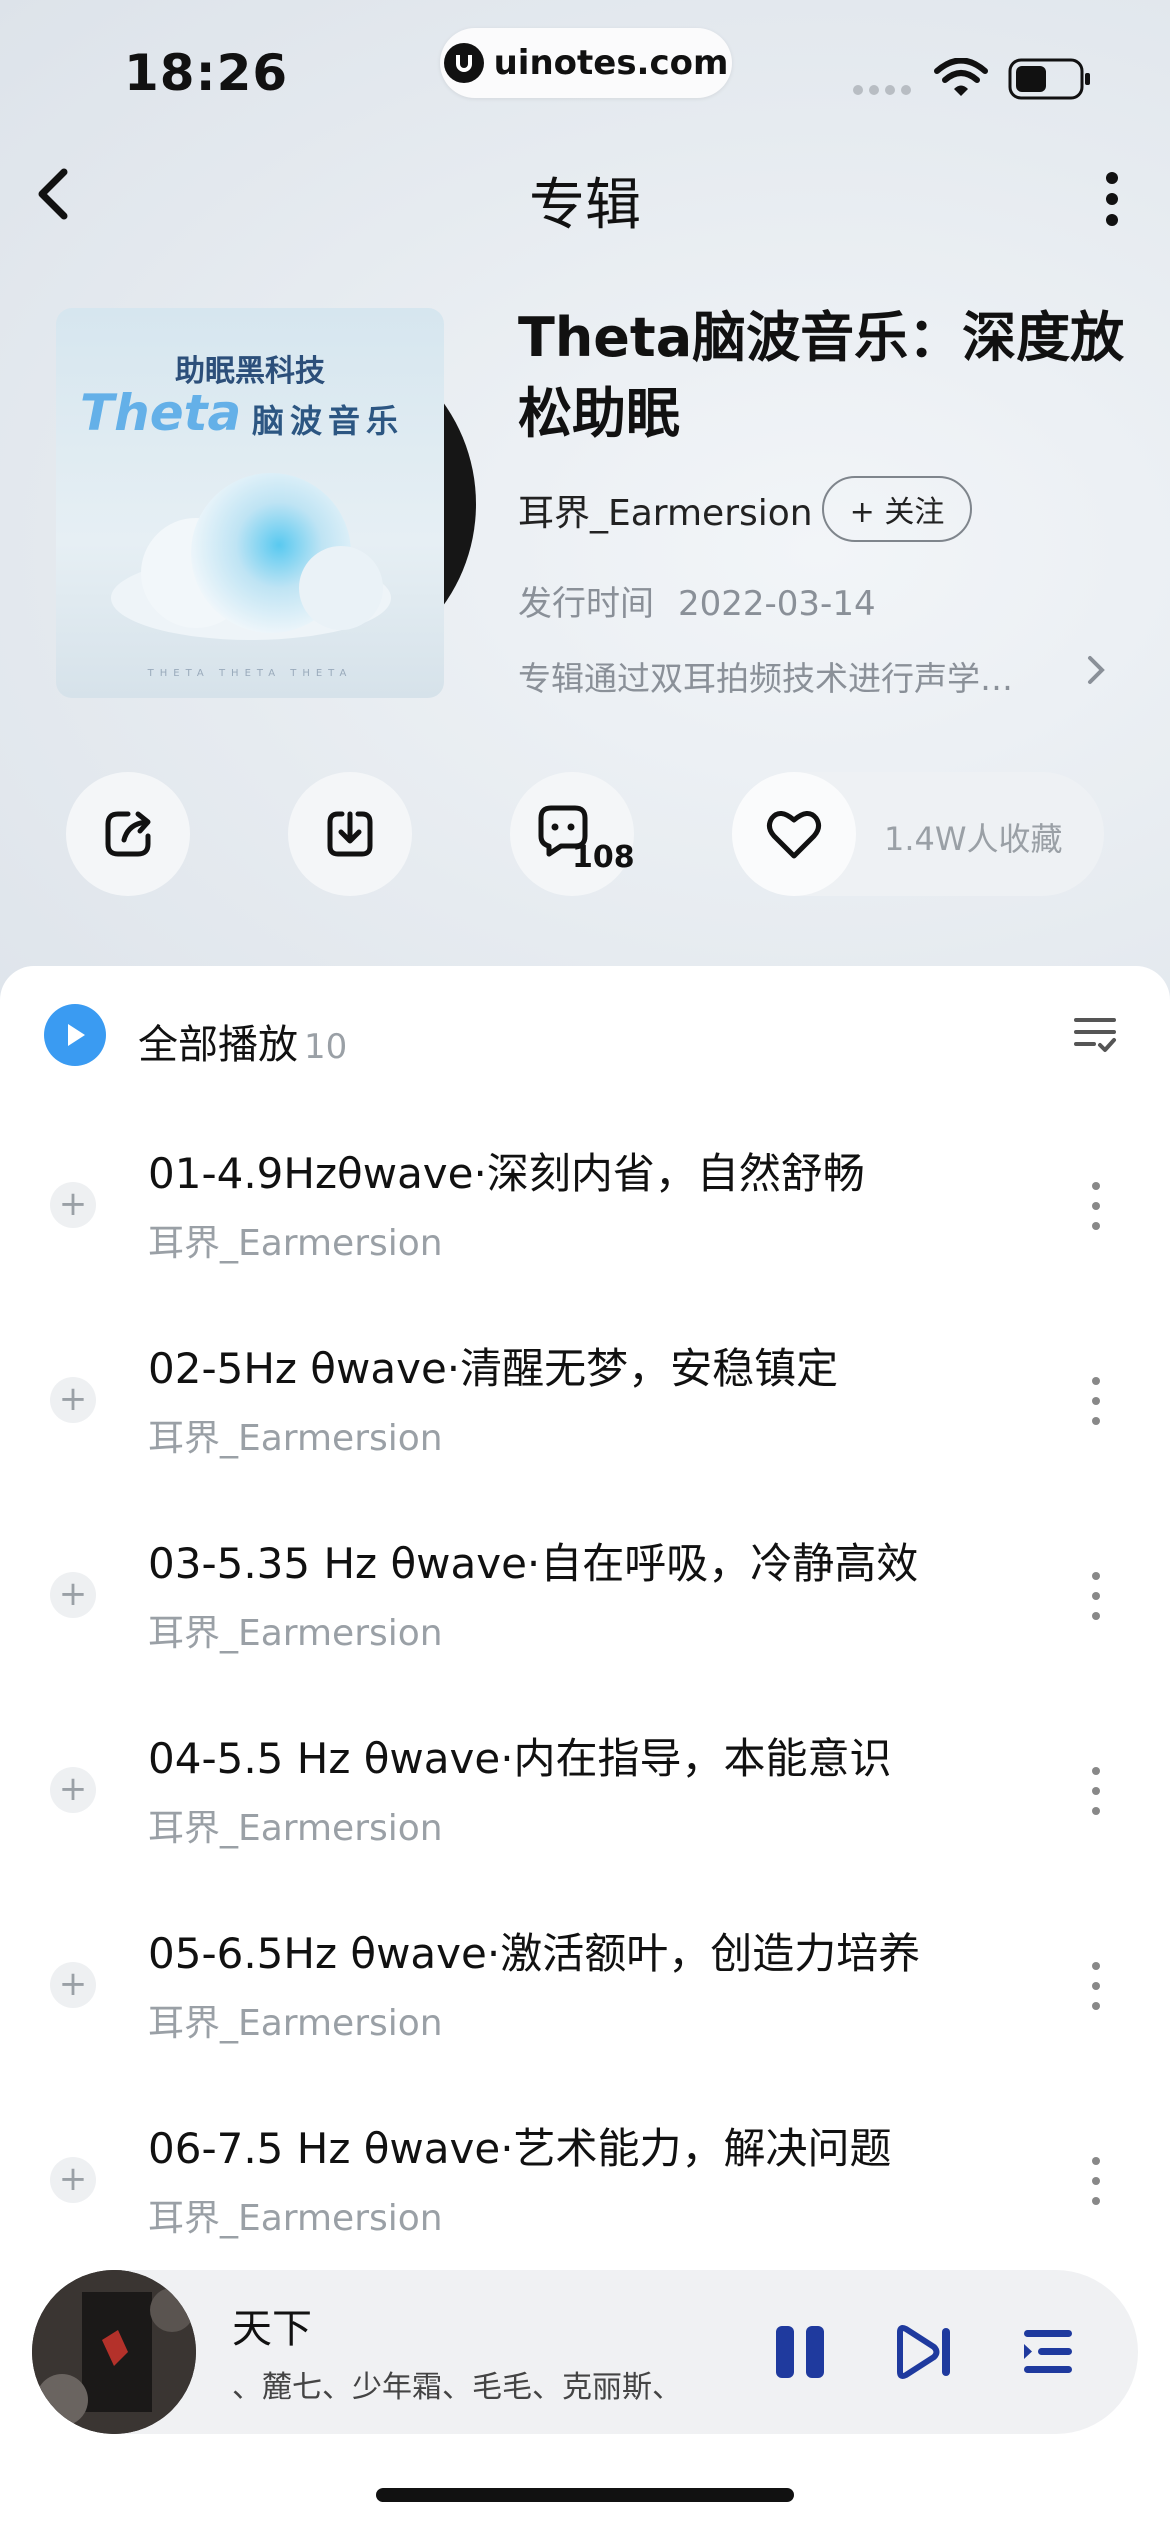 This screenshot has height=2532, width=1170. What do you see at coordinates (218, 1045) in the screenshot?
I see `play-all-text: 全部播放` at bounding box center [218, 1045].